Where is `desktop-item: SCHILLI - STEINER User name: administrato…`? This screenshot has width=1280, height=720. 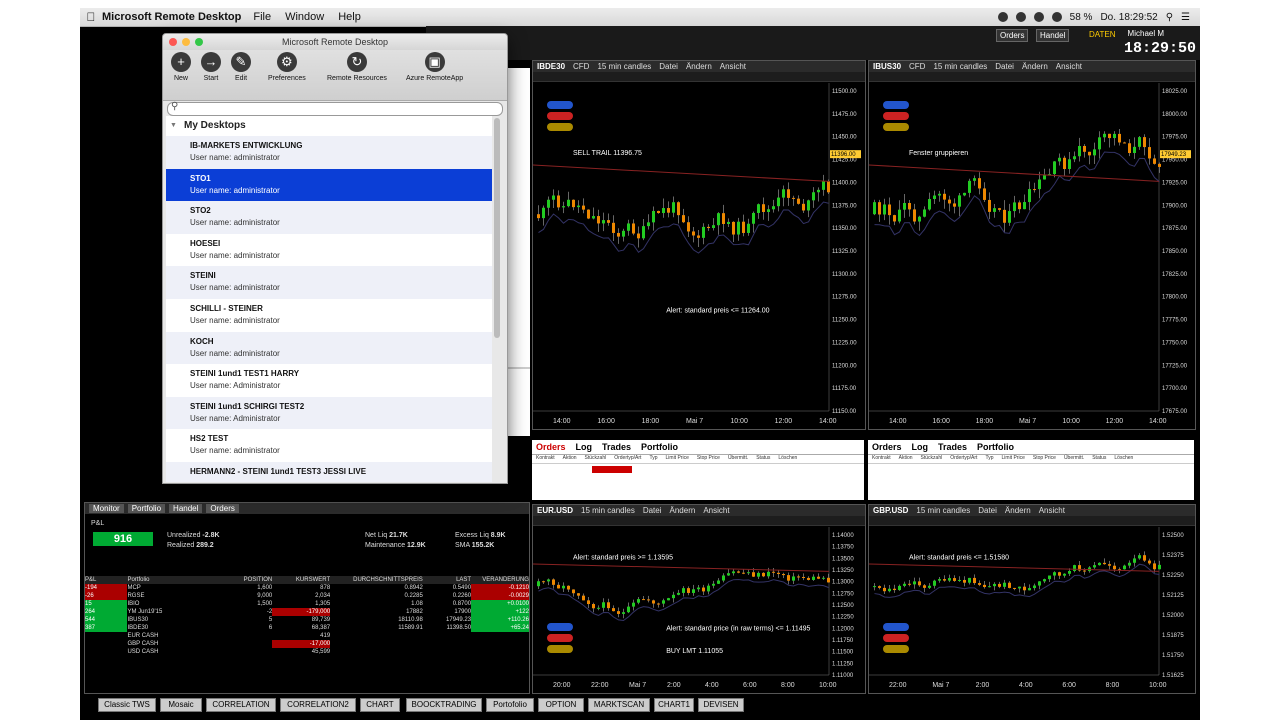
desktop-item: SCHILLI - STEINER User name: administrato… is located at coordinates (329, 315).